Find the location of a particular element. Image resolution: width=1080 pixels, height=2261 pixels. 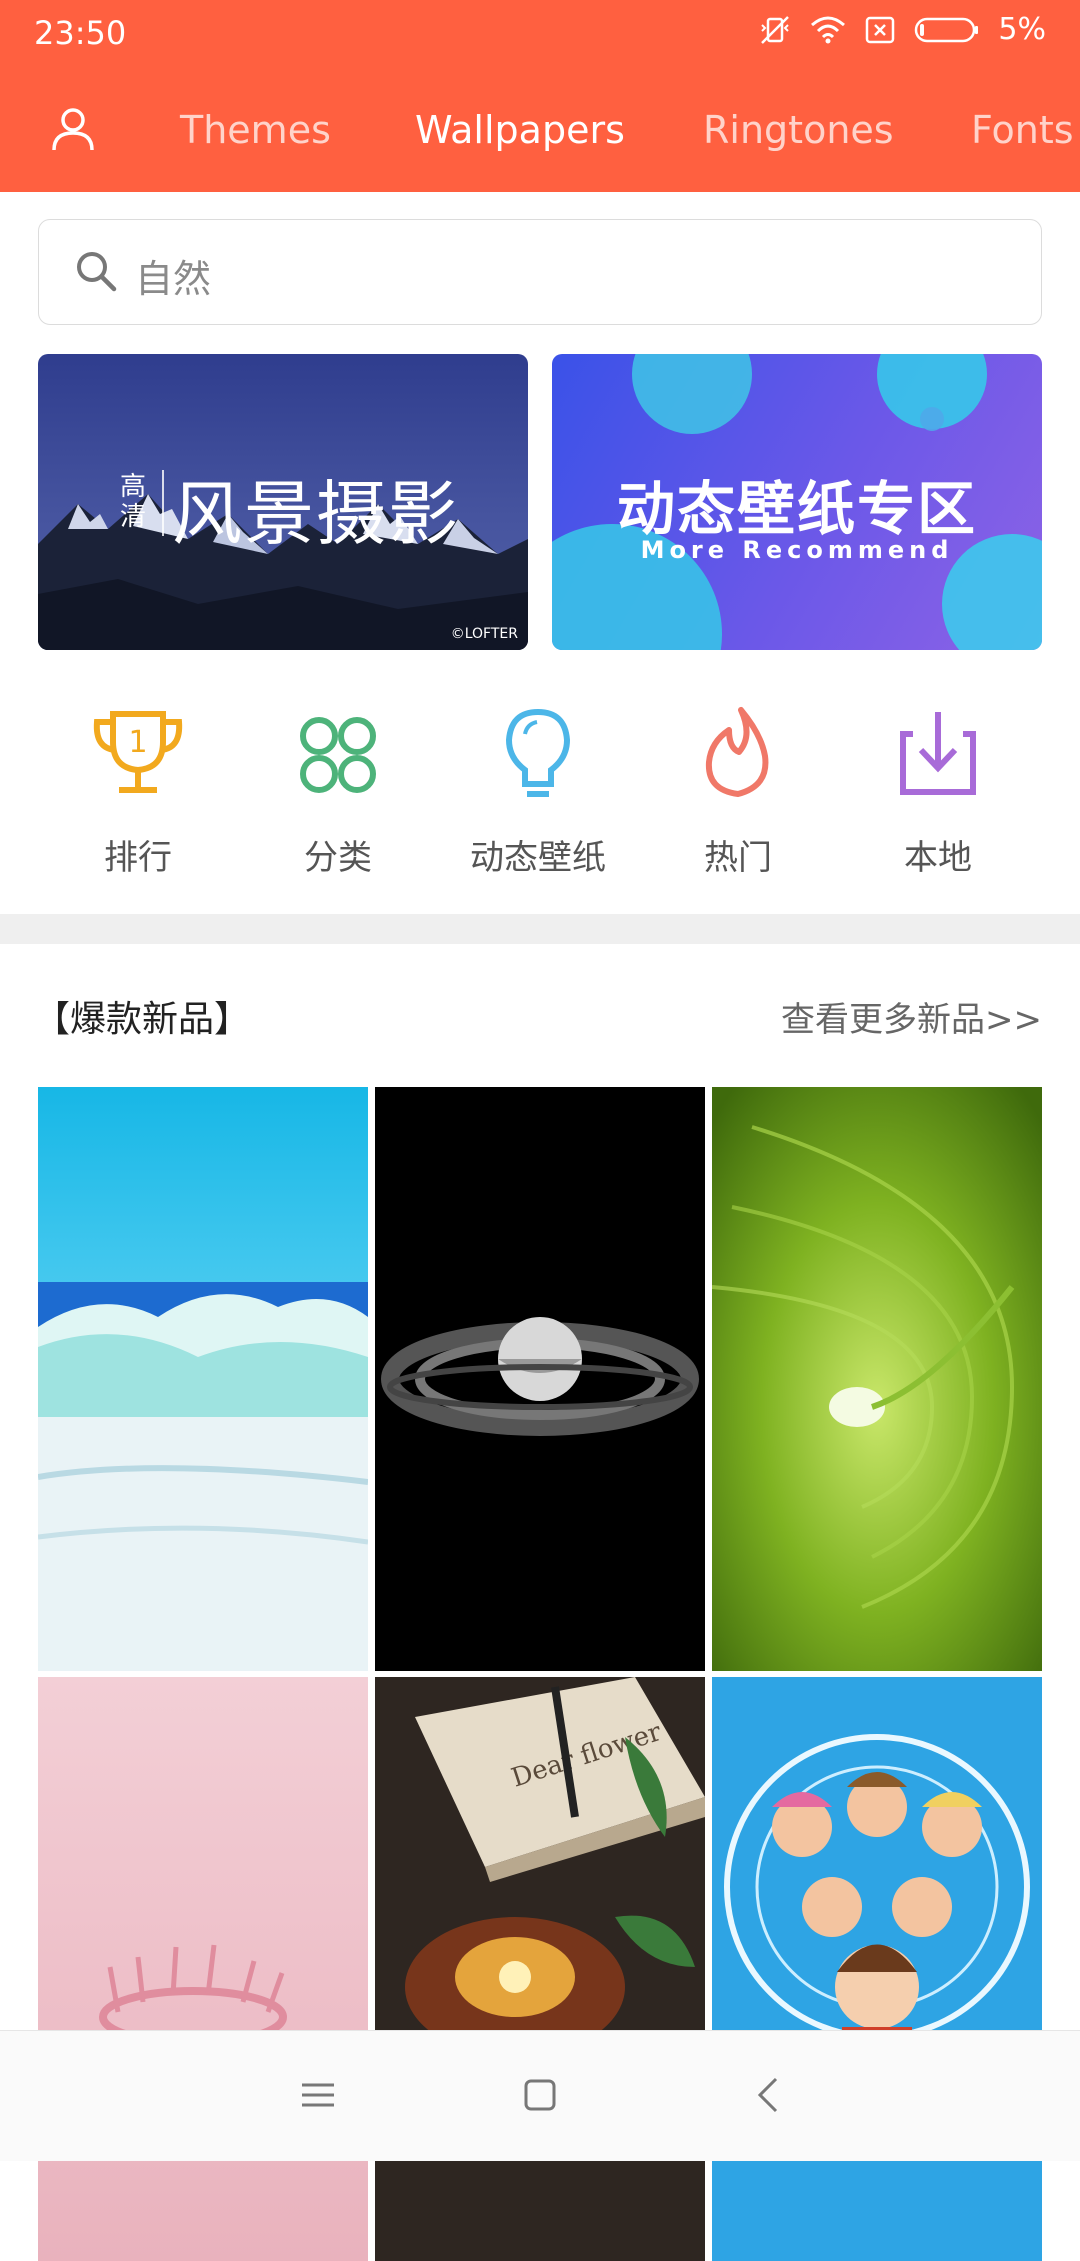

category-ranking: 1 排行 is located at coordinates (138, 789).